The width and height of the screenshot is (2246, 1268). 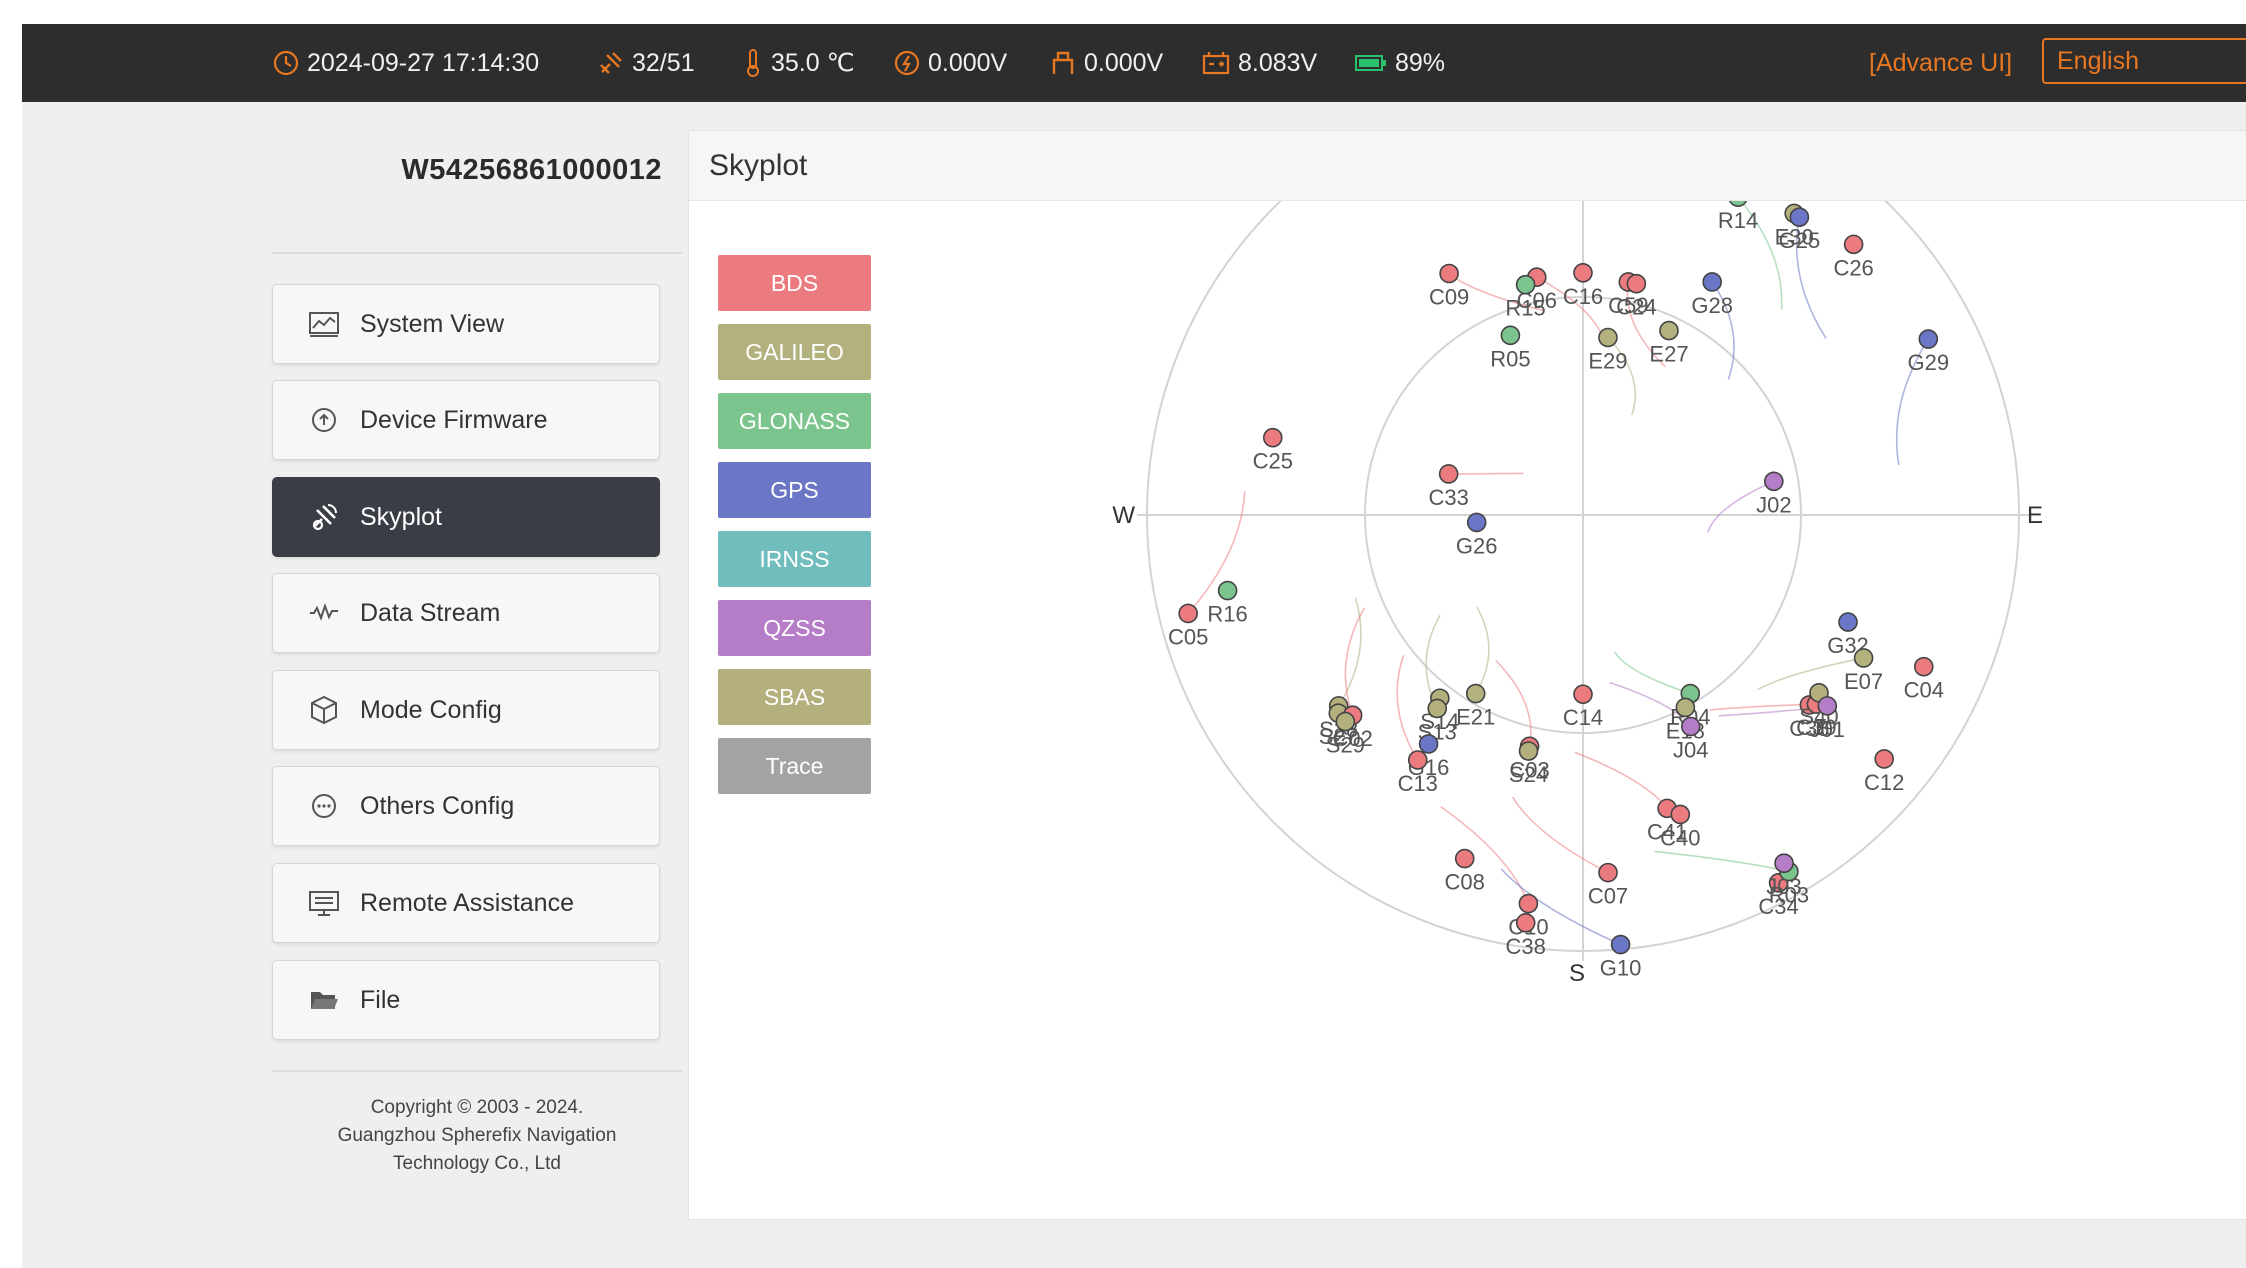 What do you see at coordinates (1526, 946) in the screenshot?
I see `satellite-label: C38` at bounding box center [1526, 946].